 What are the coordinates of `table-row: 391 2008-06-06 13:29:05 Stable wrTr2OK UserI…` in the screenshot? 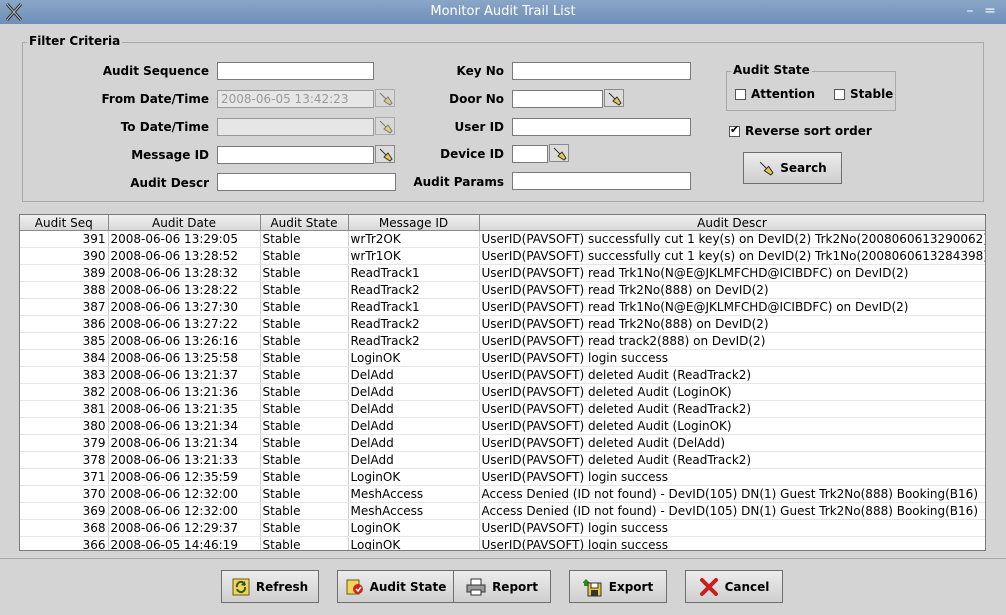 It's located at (502, 239).